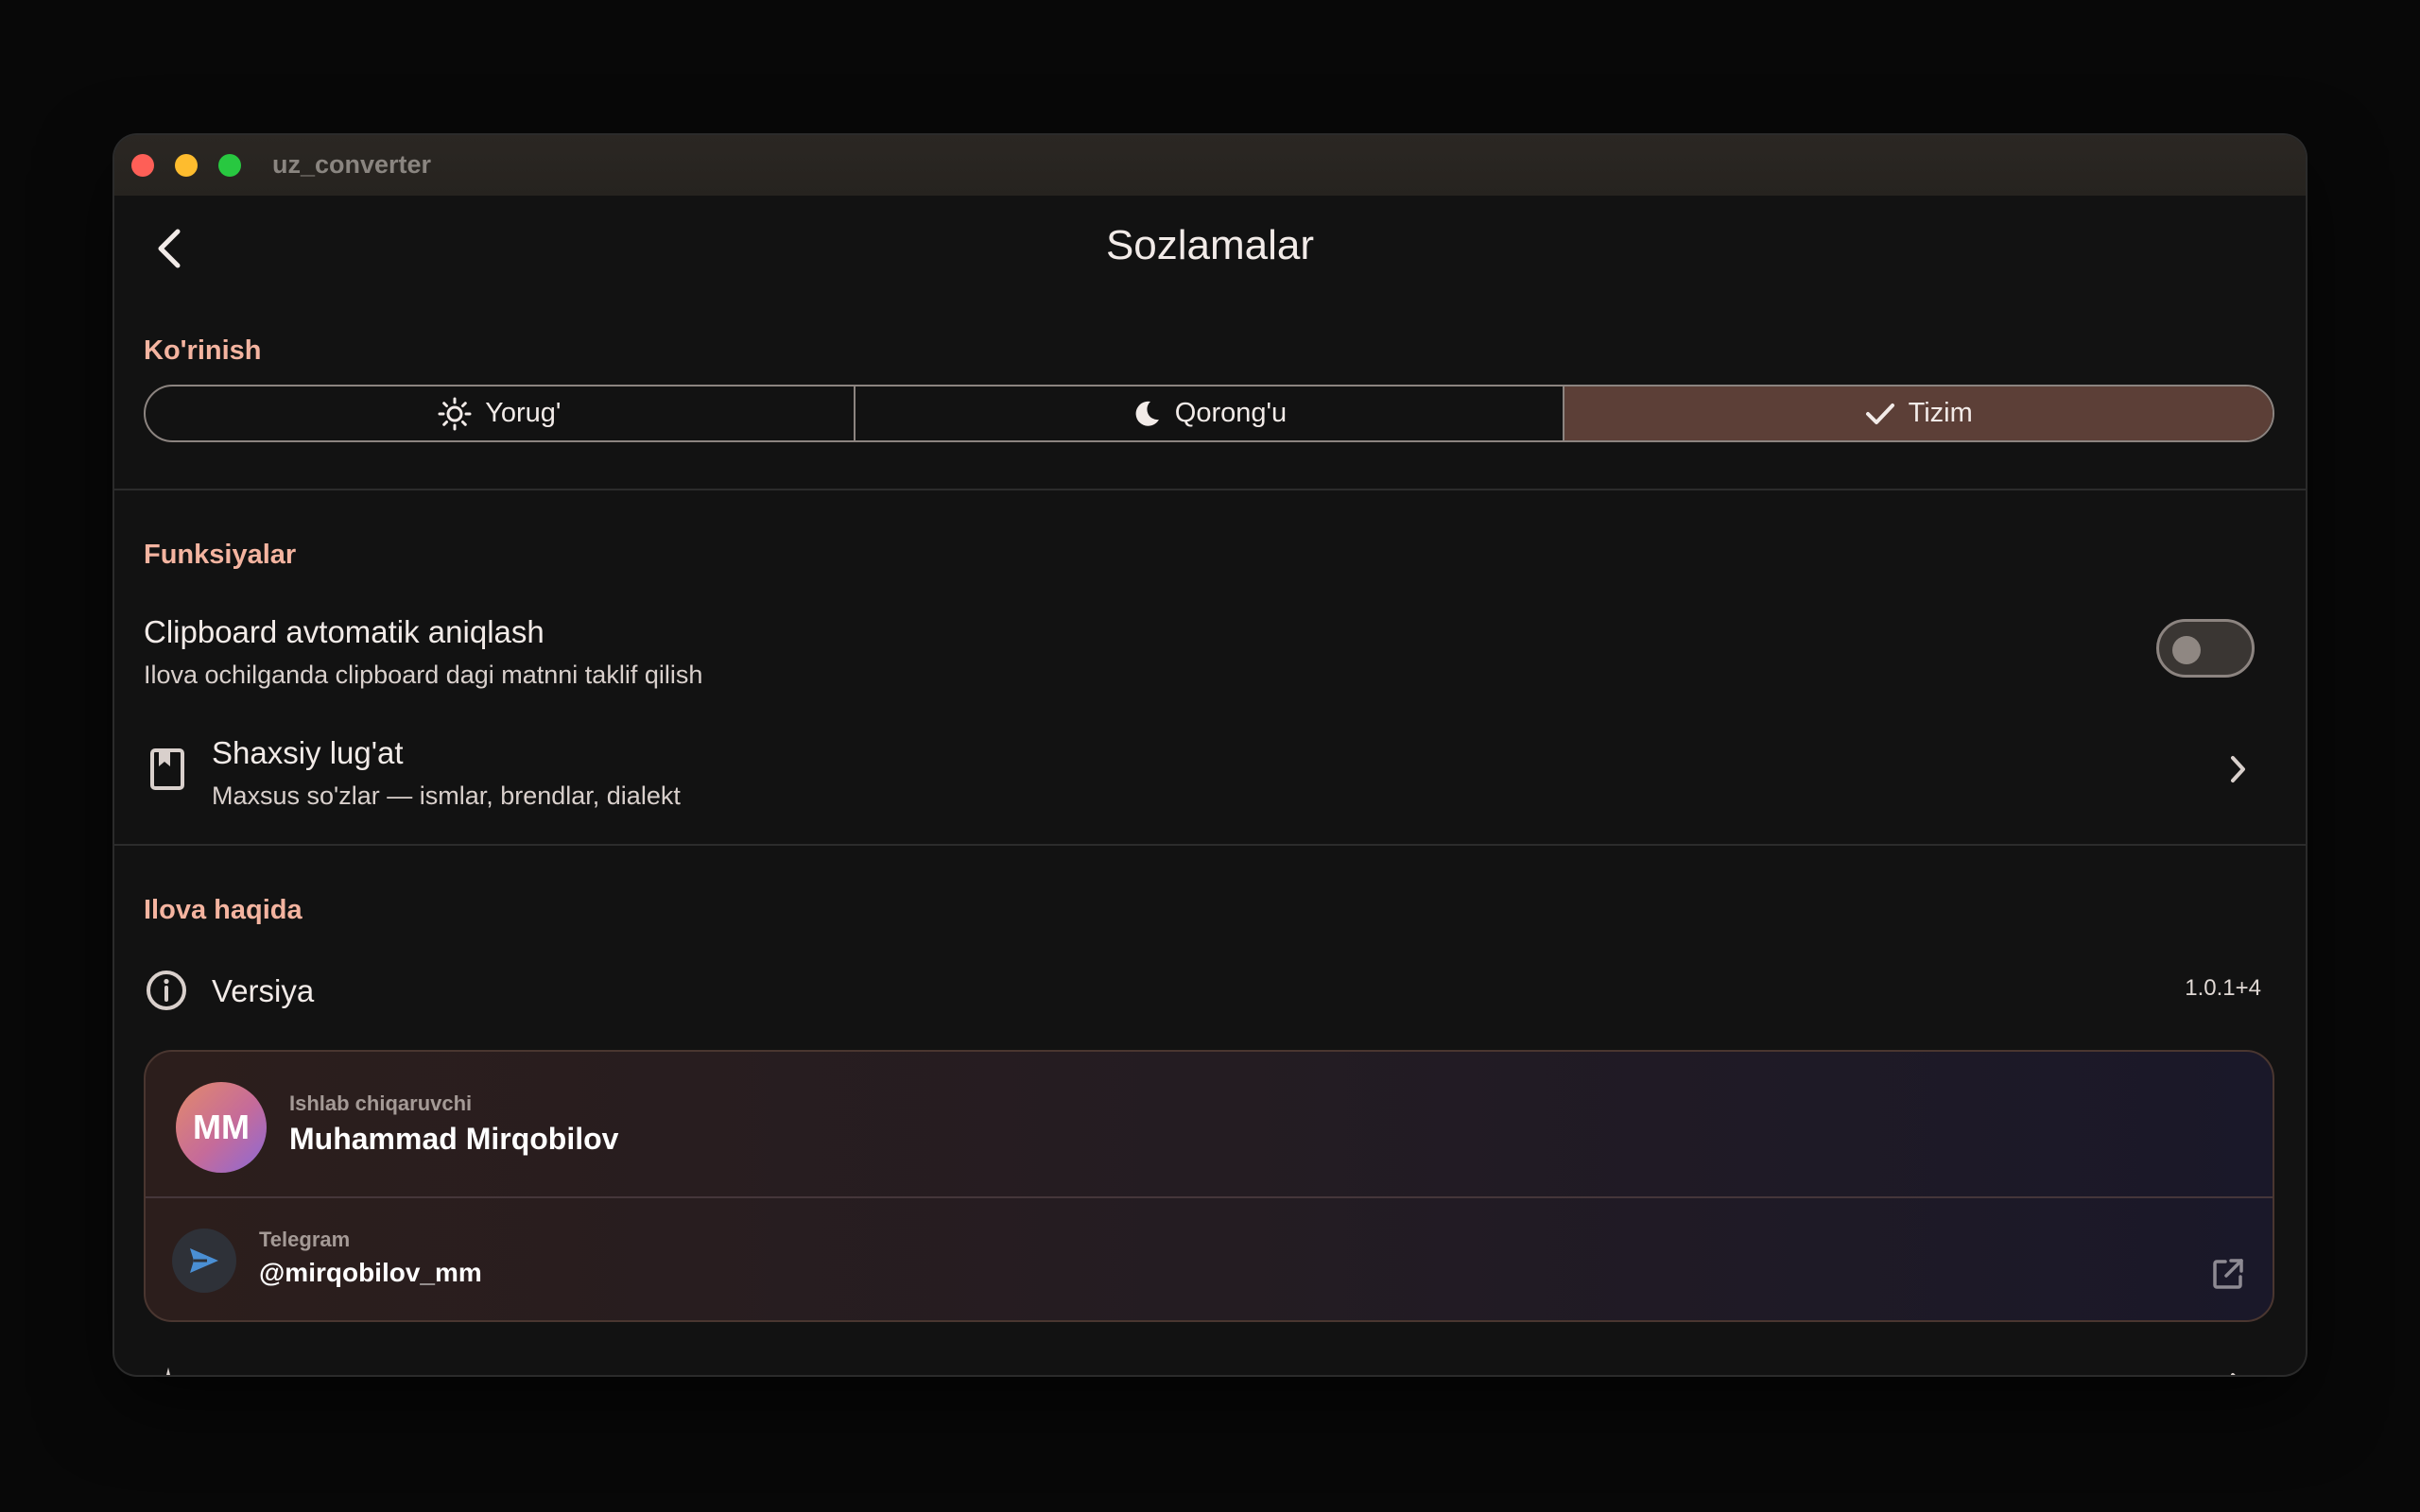 The height and width of the screenshot is (1512, 2420). What do you see at coordinates (370, 1272) in the screenshot?
I see `telegram-handle: @mirqobilov_mm` at bounding box center [370, 1272].